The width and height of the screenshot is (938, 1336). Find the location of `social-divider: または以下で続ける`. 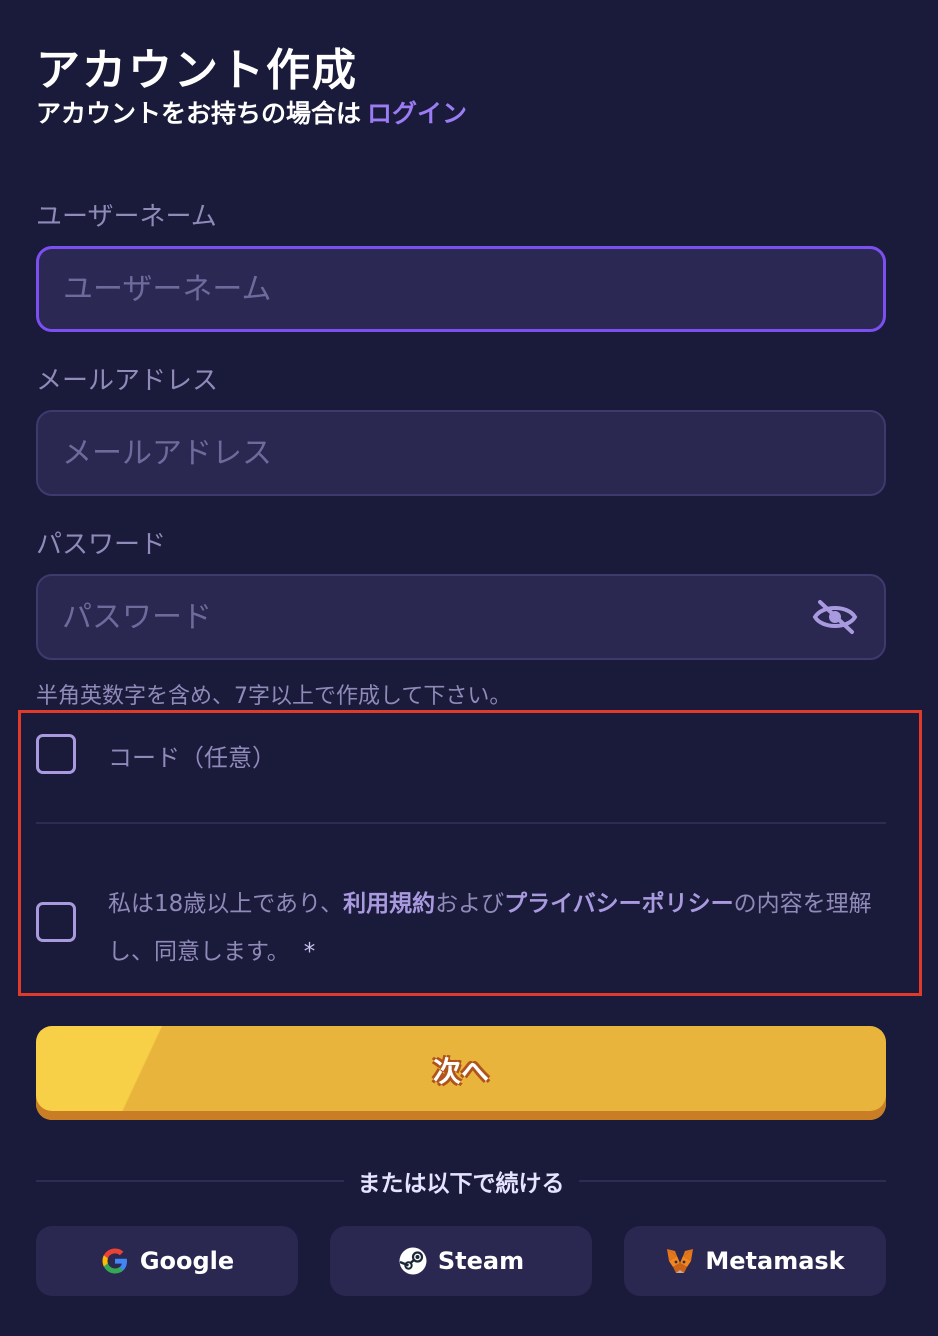

social-divider: または以下で続ける is located at coordinates (461, 1181).